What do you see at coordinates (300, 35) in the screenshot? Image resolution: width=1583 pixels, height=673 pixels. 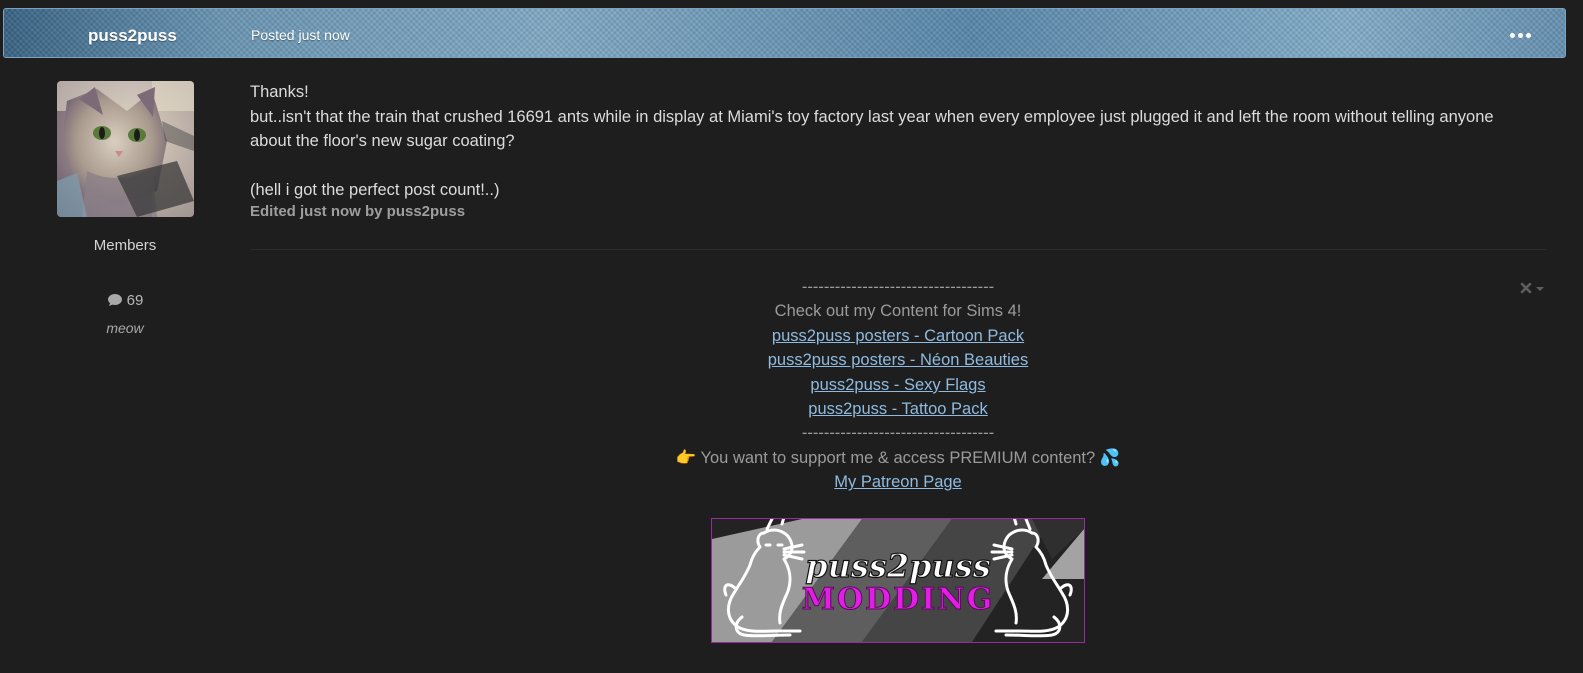 I see `posted-time: Posted just now` at bounding box center [300, 35].